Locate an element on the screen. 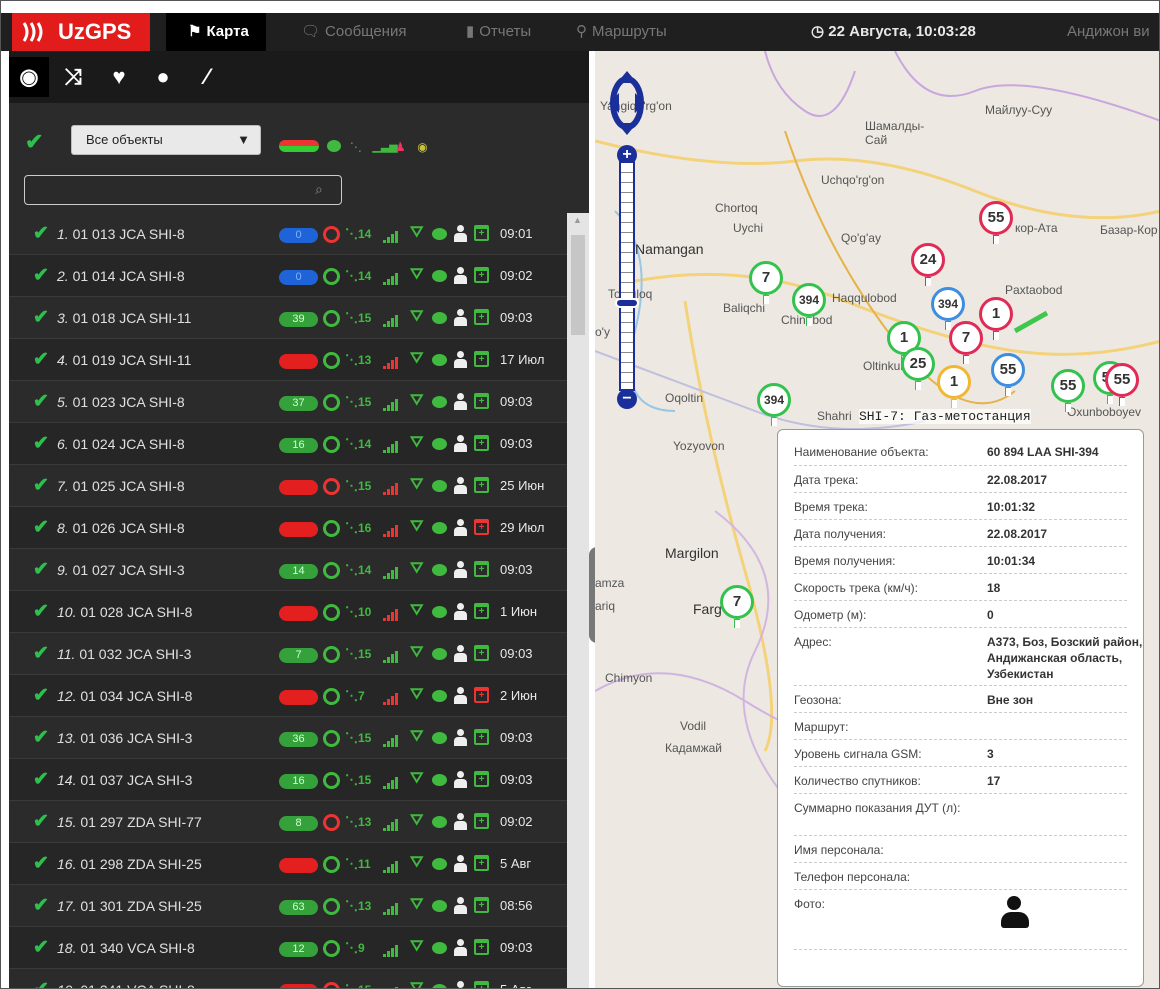 The image size is (1160, 989). scrollbar-thumb is located at coordinates (578, 285).